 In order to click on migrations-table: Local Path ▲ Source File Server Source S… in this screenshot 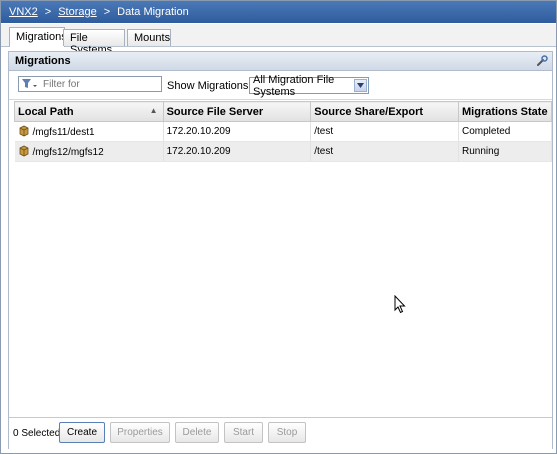, I will do `click(283, 131)`.